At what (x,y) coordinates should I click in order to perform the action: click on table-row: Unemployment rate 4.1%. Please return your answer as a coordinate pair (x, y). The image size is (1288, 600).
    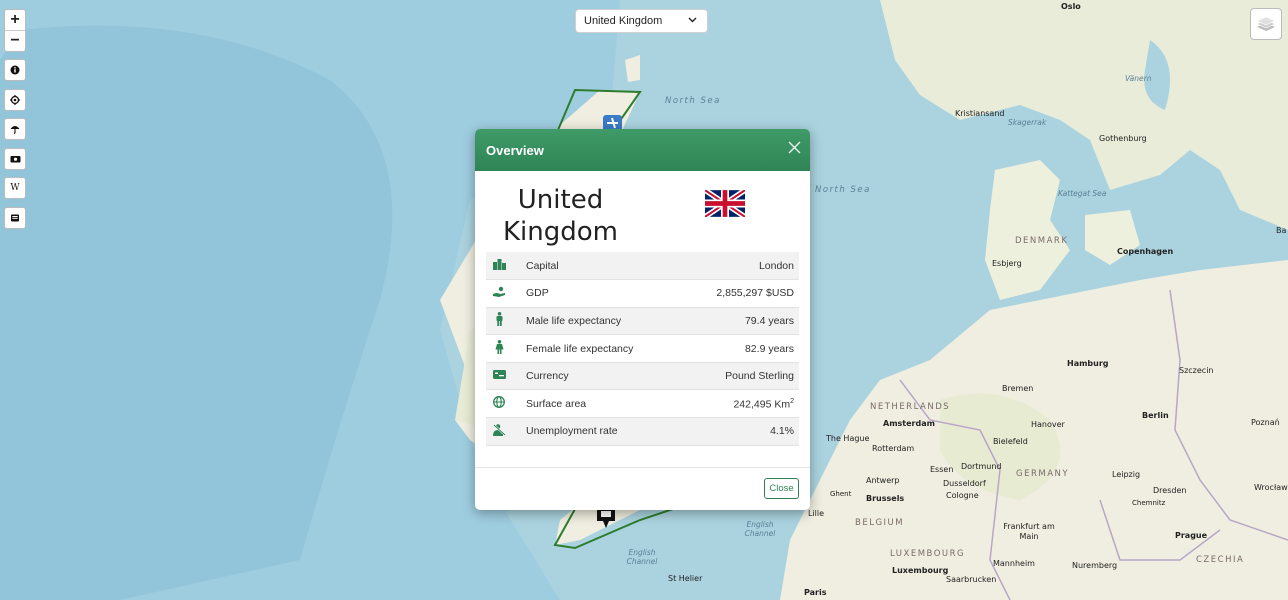
    Looking at the image, I should click on (642, 431).